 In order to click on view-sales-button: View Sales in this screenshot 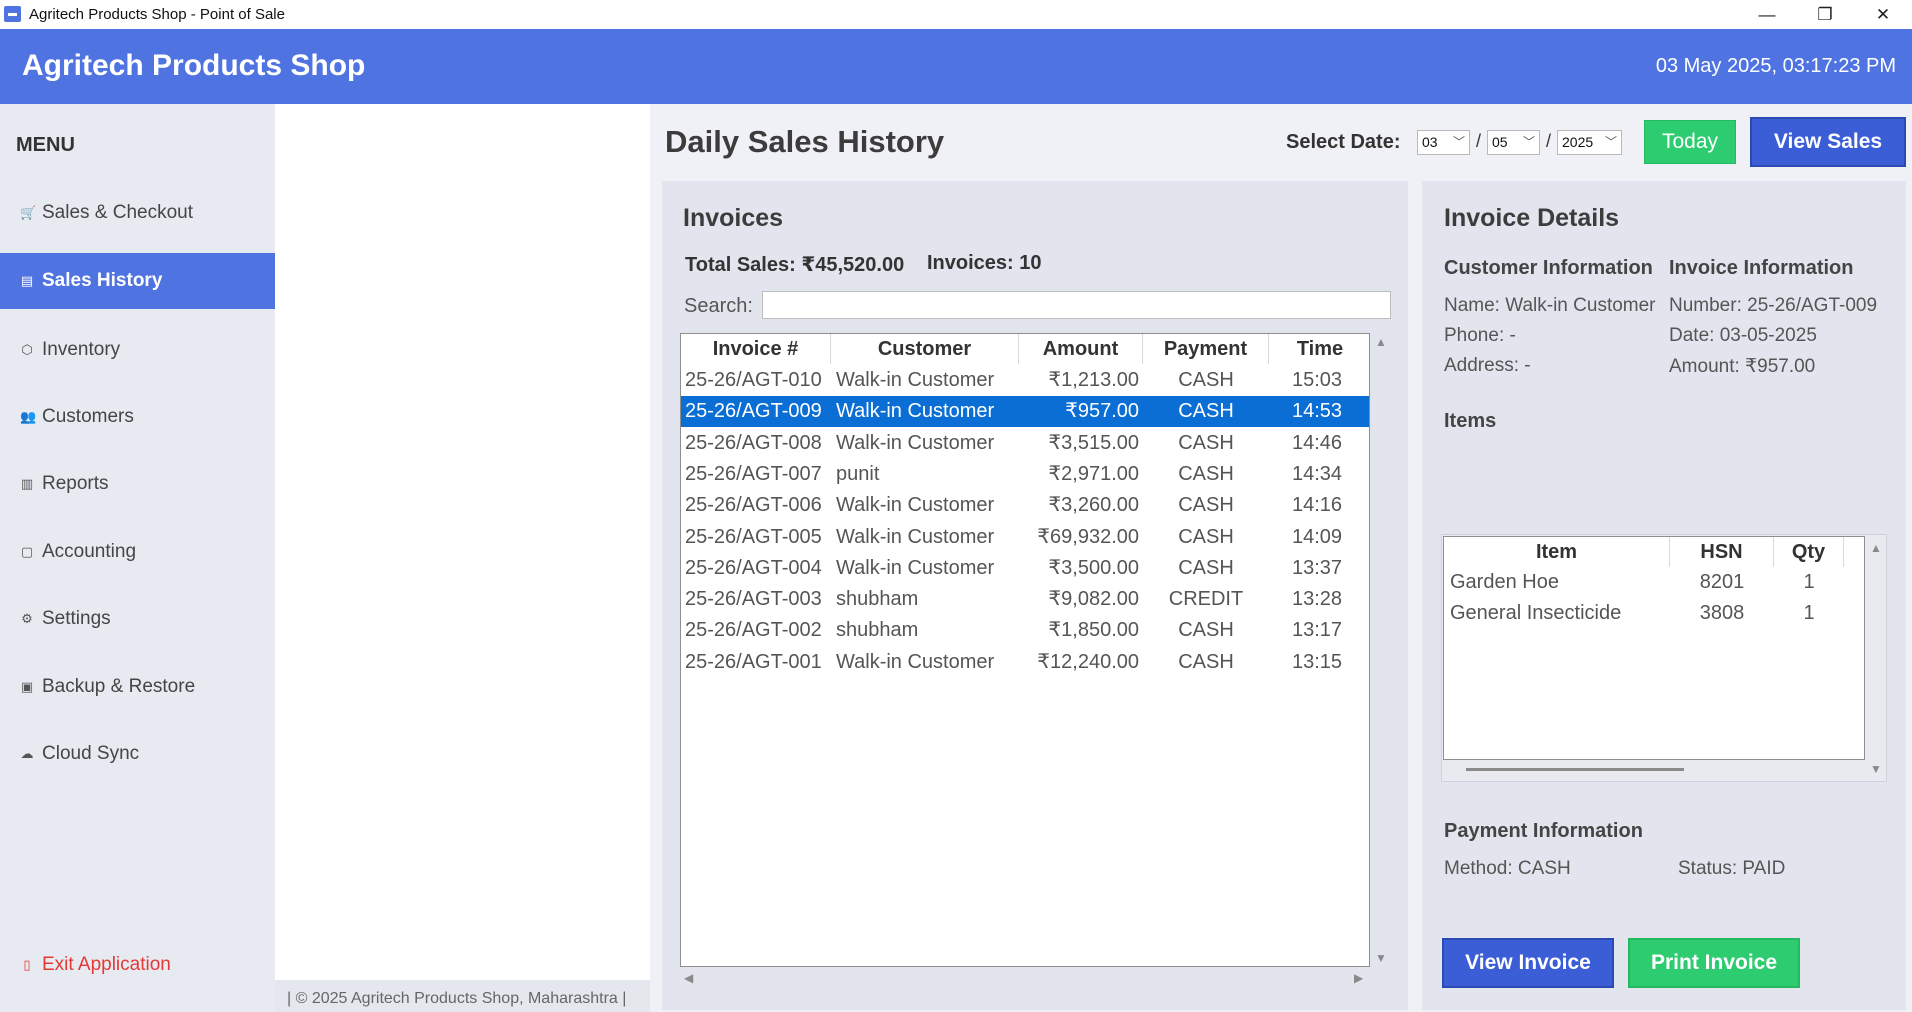, I will do `click(1828, 142)`.